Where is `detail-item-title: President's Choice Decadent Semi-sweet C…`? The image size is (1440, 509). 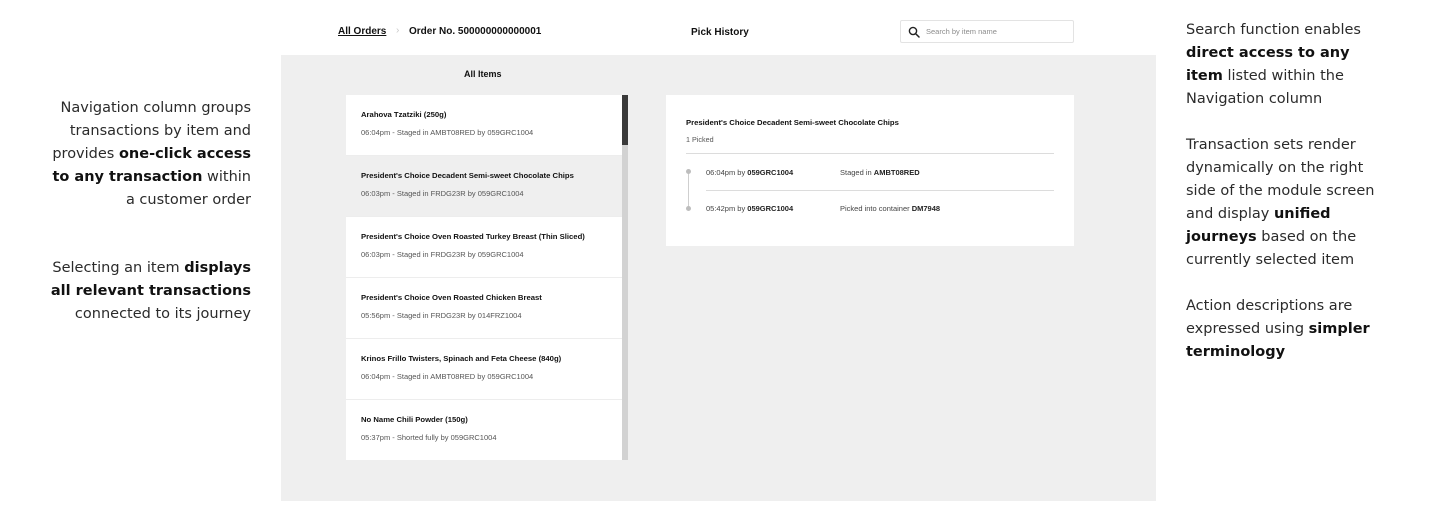
detail-item-title: President's Choice Decadent Semi-sweet C… is located at coordinates (792, 122).